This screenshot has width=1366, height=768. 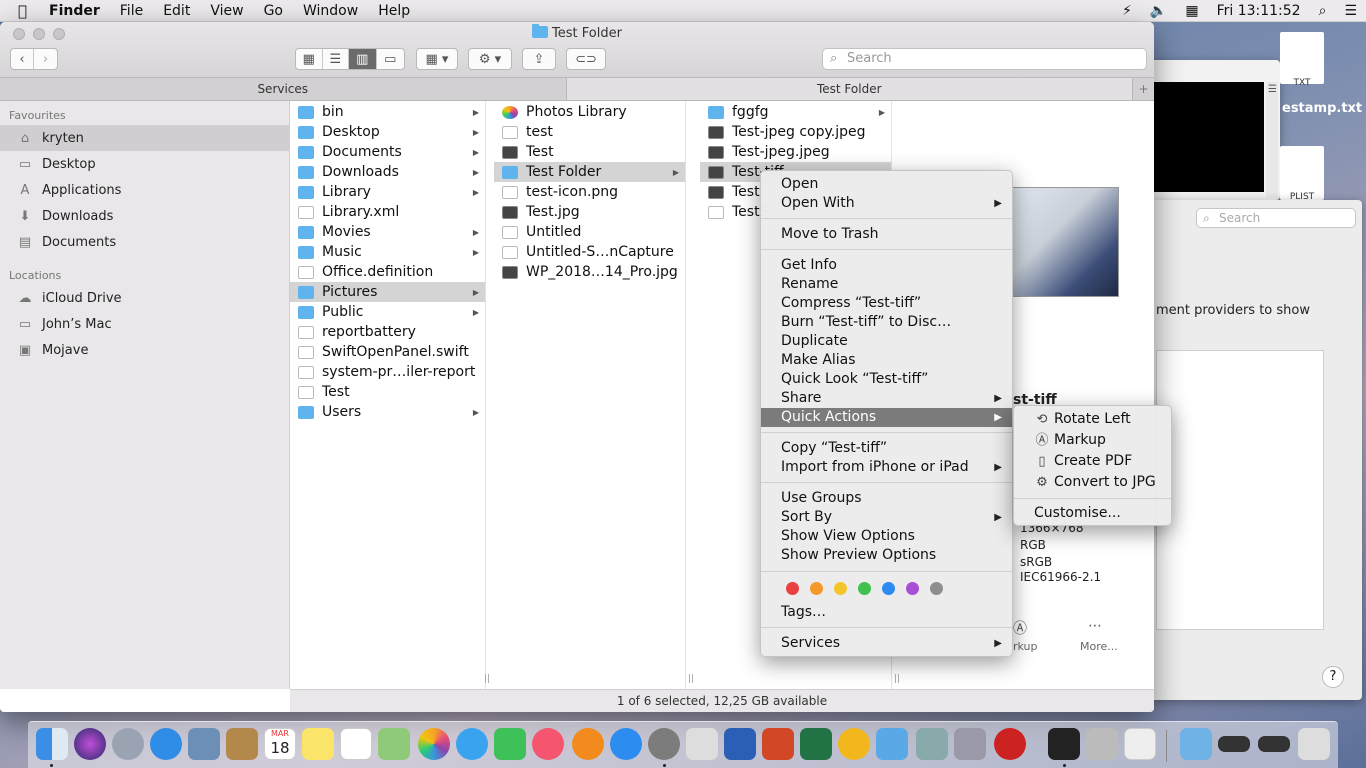 I want to click on txt-file-icon: TXT, so click(x=1302, y=60).